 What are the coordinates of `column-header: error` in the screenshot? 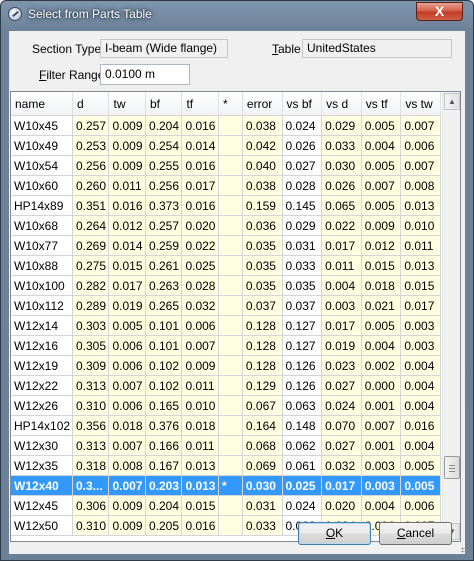 It's located at (262, 104).